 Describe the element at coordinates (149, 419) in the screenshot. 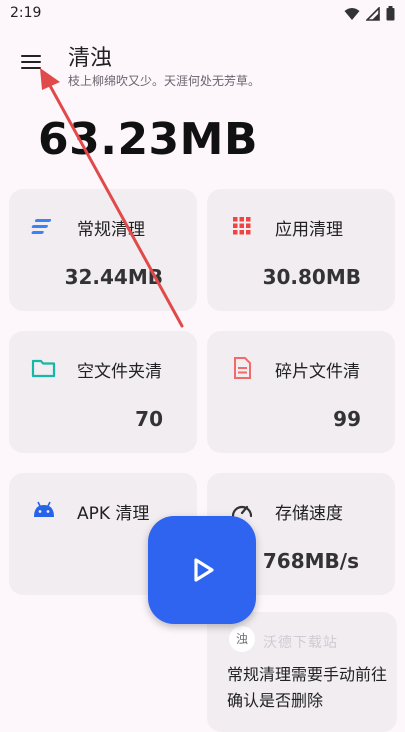

I see `card-value: 70` at that location.